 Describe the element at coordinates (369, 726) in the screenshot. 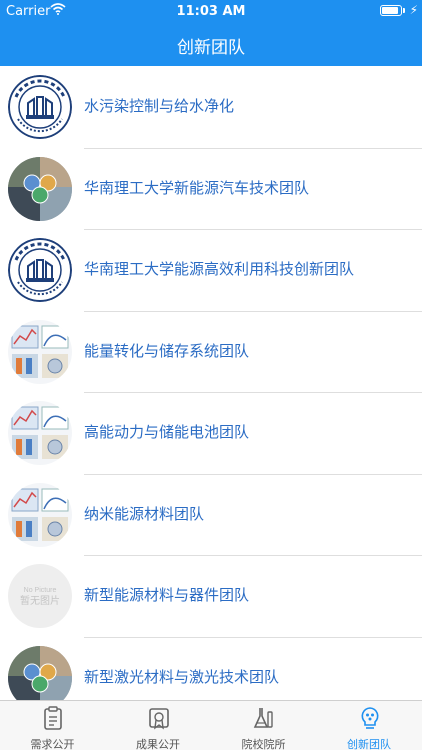

I see `tab-teams: 创新团队` at that location.